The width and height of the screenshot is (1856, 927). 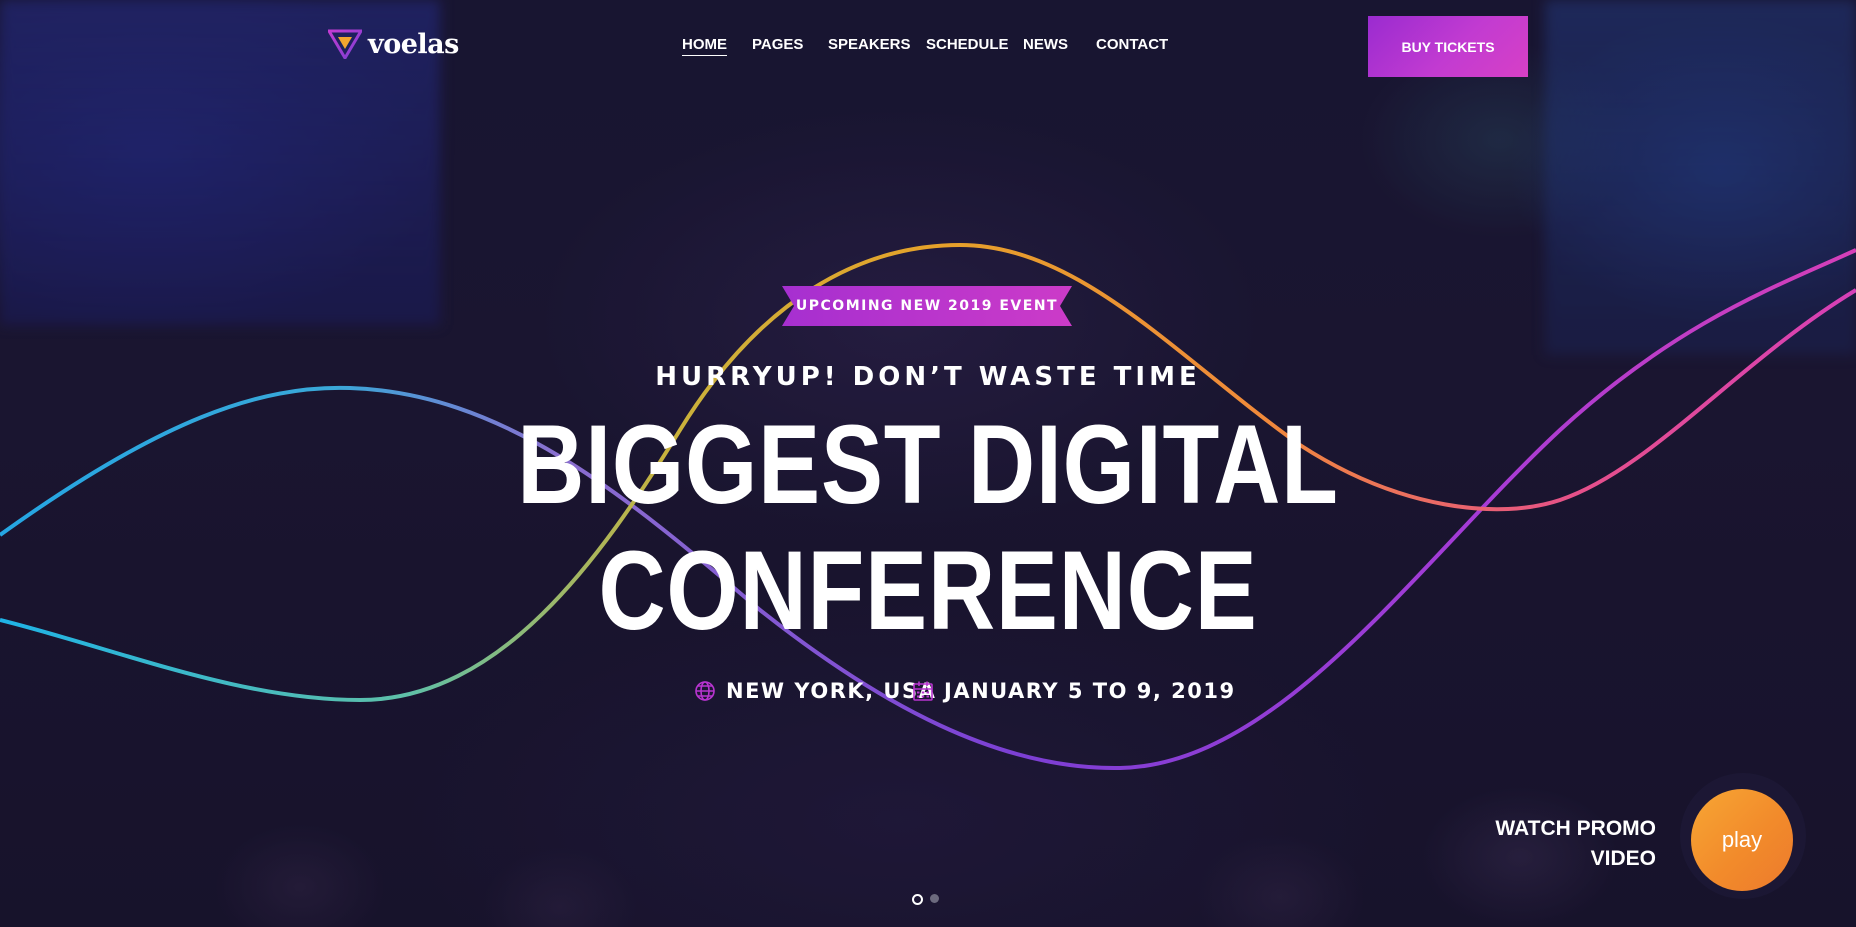 I want to click on event-ribbon: UPCOMING NEW 2019 EVENT, so click(x=927, y=306).